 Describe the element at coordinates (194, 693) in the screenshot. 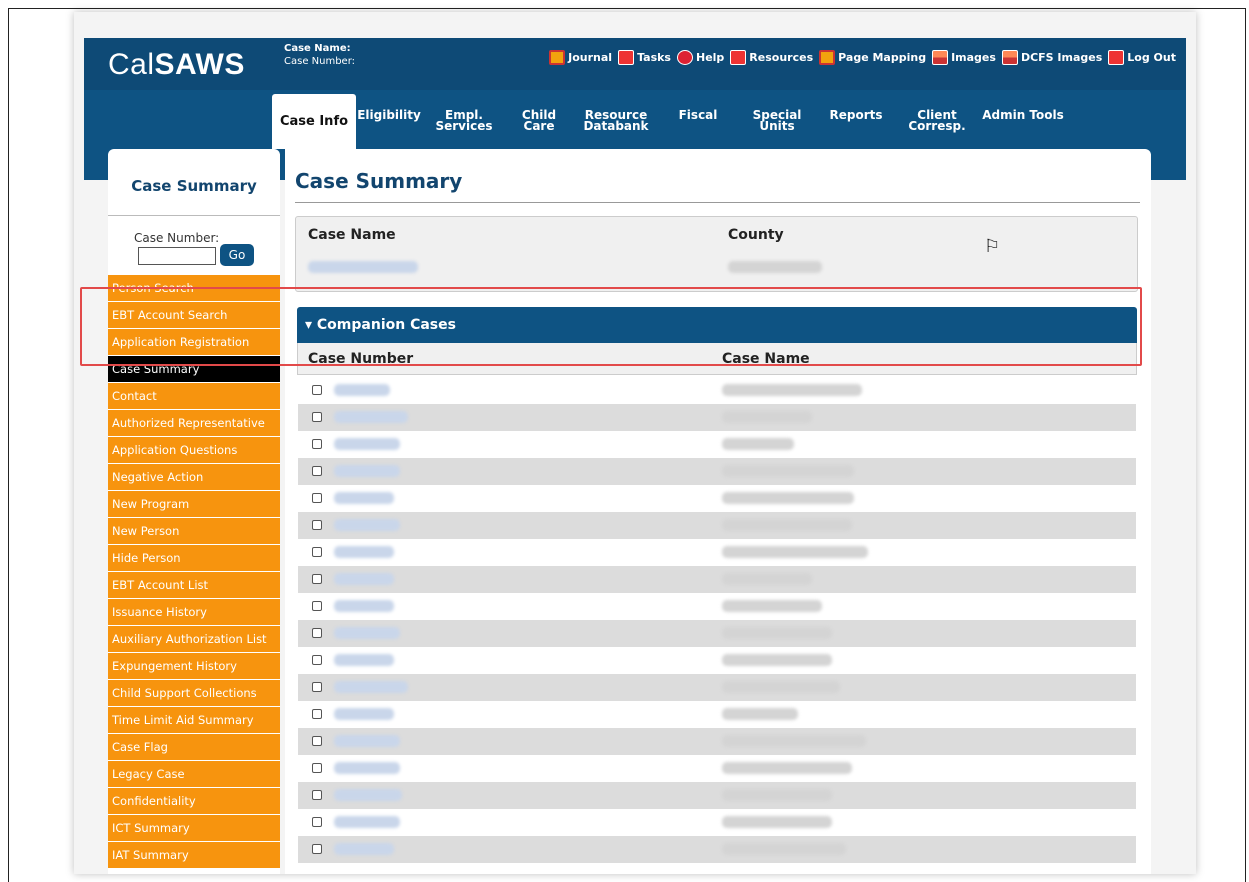

I see `menu-item-child-support-collections: Child Support Collections` at that location.